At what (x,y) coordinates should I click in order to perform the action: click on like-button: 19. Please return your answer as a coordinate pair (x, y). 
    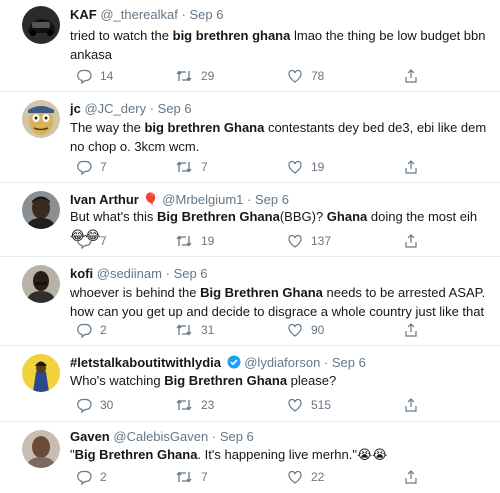
    Looking at the image, I should click on (305, 167).